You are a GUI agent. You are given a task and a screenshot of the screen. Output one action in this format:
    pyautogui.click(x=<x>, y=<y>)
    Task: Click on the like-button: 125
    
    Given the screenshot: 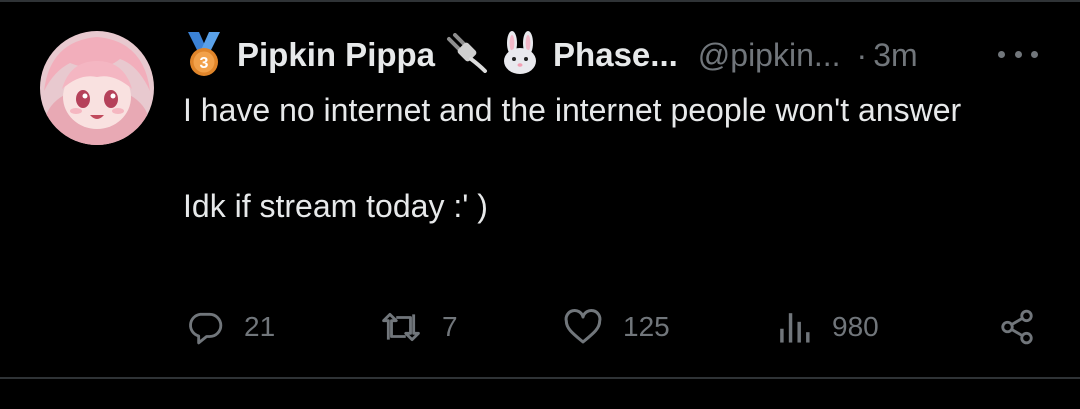 What is the action you would take?
    pyautogui.click(x=616, y=327)
    